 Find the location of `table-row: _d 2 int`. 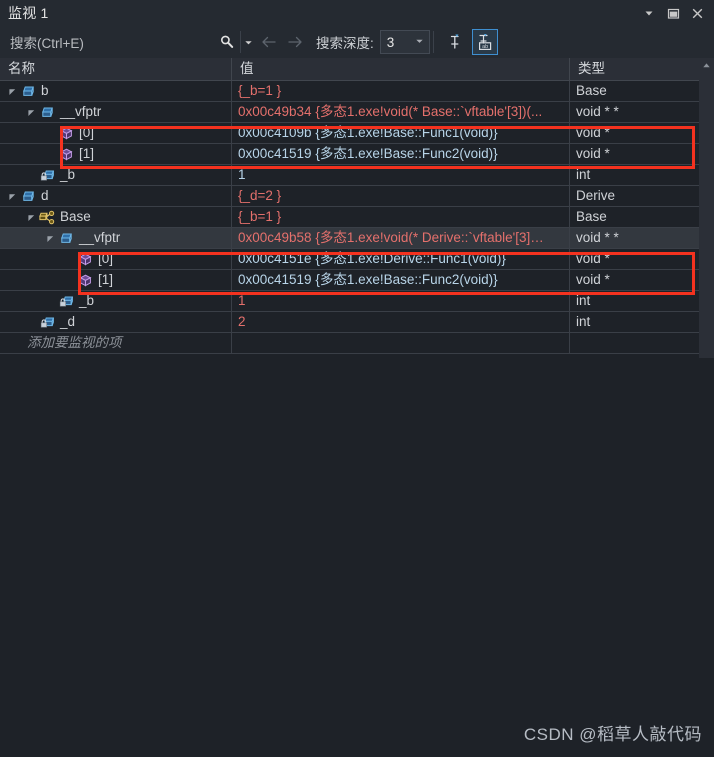

table-row: _d 2 int is located at coordinates (357, 322).